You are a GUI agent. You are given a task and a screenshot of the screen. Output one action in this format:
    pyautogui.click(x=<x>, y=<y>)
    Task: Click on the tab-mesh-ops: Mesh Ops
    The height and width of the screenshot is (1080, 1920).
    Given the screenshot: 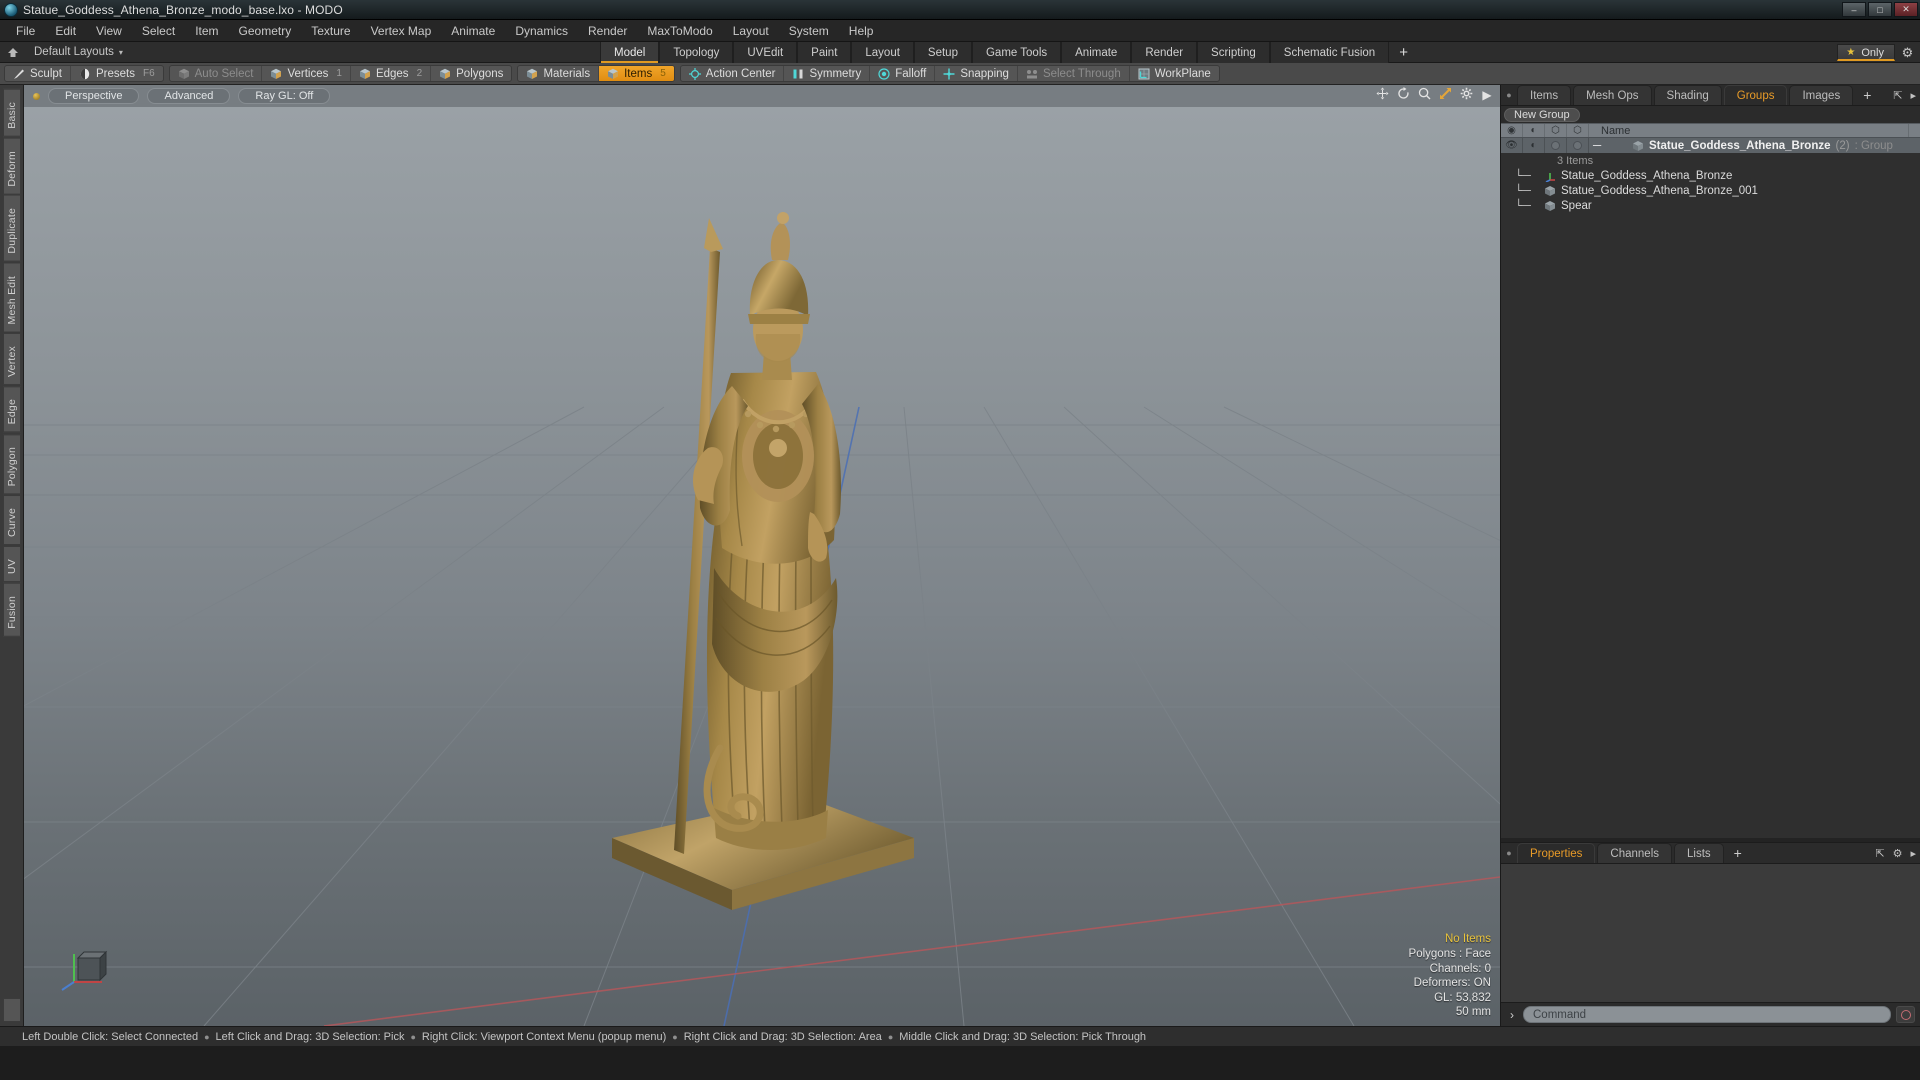 What is the action you would take?
    pyautogui.click(x=1612, y=95)
    